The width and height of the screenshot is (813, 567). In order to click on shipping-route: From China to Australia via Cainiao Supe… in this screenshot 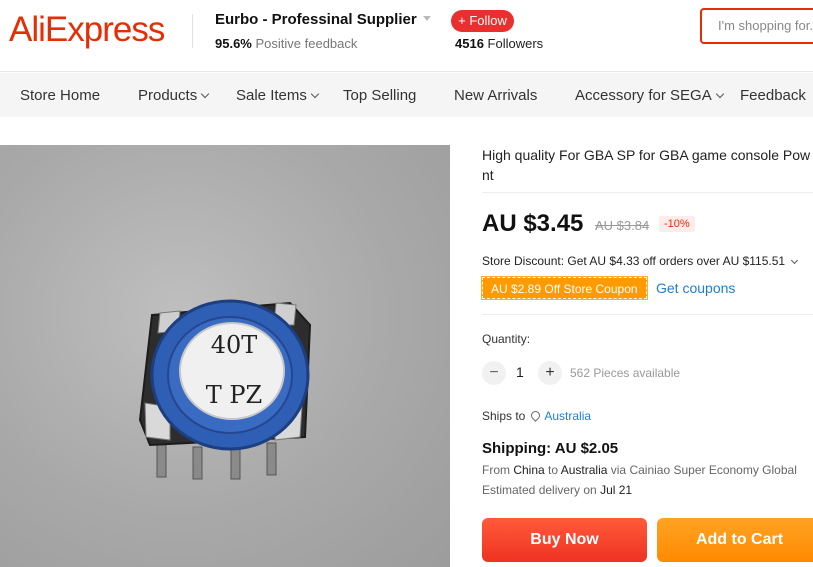, I will do `click(639, 470)`.